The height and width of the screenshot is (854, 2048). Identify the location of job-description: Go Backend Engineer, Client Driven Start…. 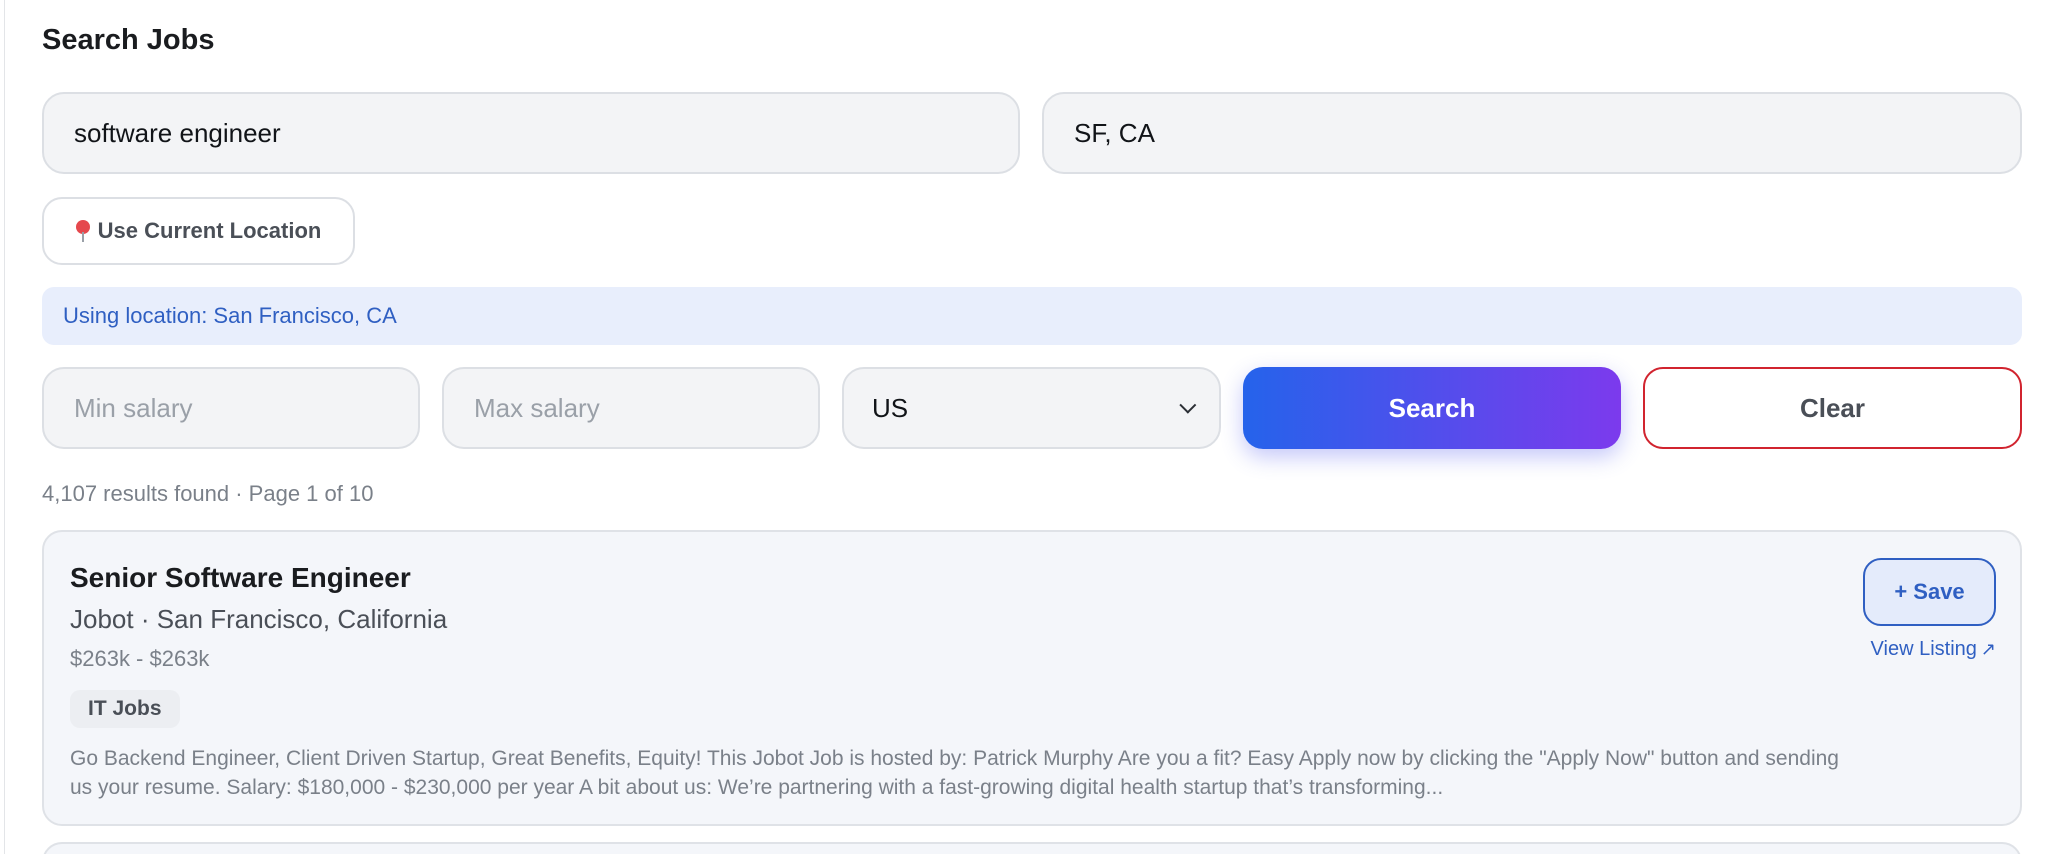
(954, 773).